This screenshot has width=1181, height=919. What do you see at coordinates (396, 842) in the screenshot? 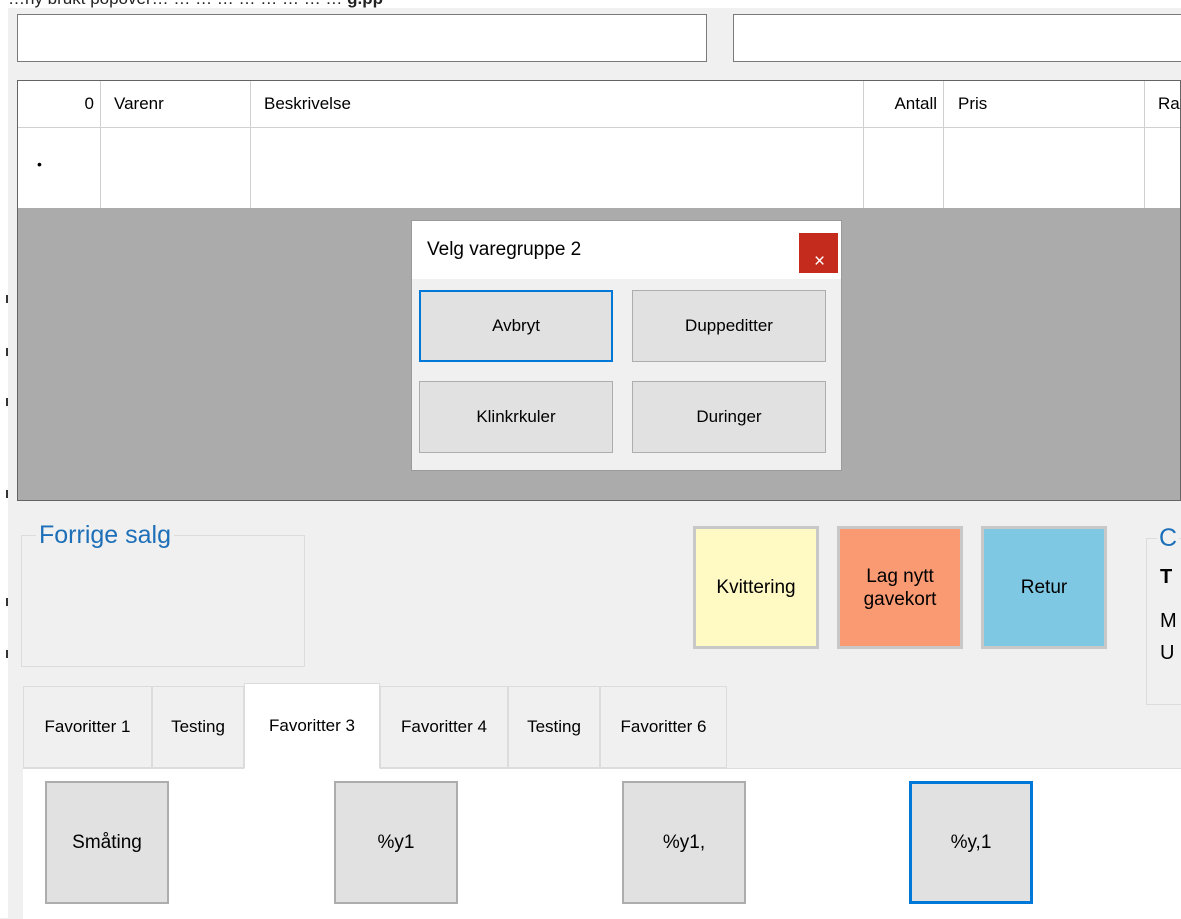
I see `favorite-button-y1: %y1` at bounding box center [396, 842].